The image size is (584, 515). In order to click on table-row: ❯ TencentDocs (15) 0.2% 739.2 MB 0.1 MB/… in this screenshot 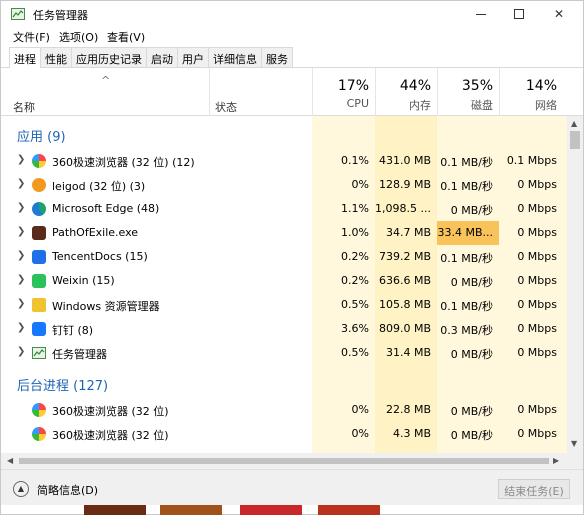, I will do `click(284, 257)`.